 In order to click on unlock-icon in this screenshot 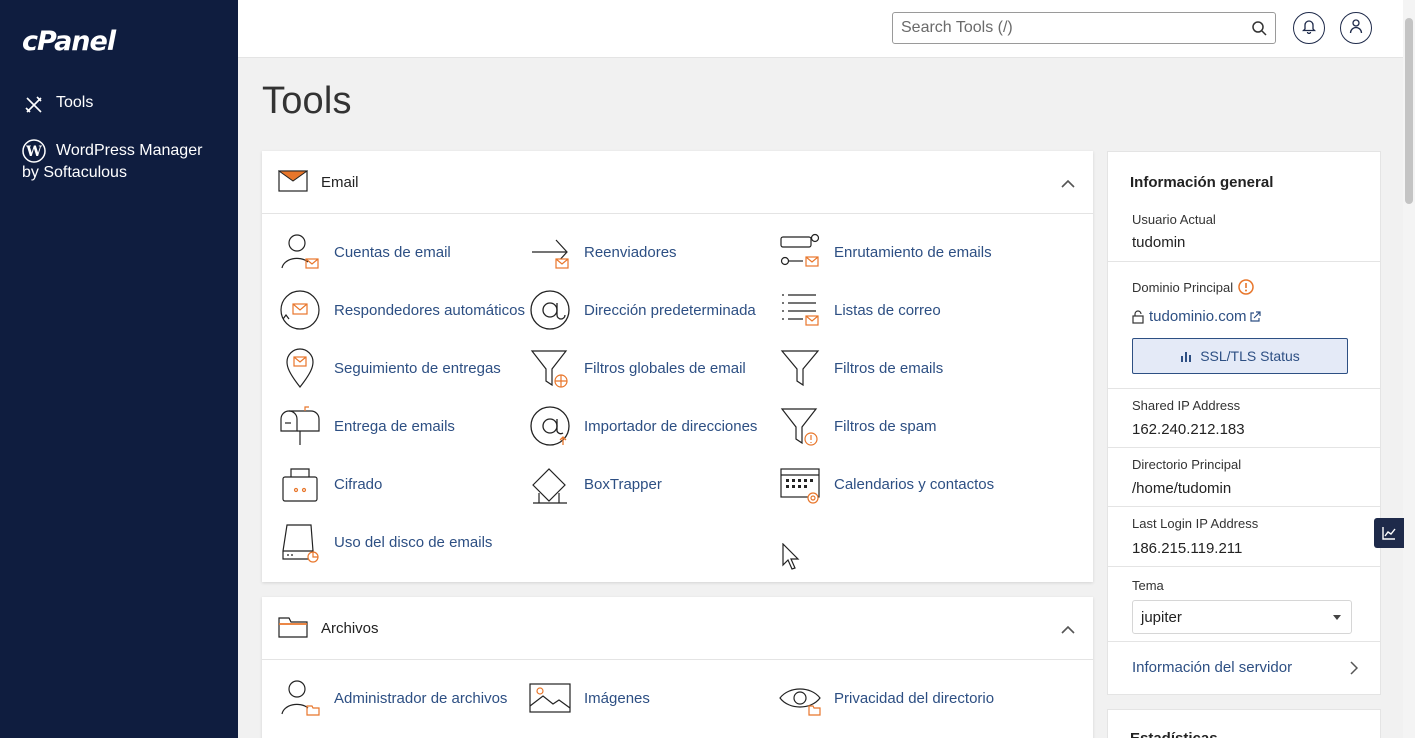, I will do `click(1138, 316)`.